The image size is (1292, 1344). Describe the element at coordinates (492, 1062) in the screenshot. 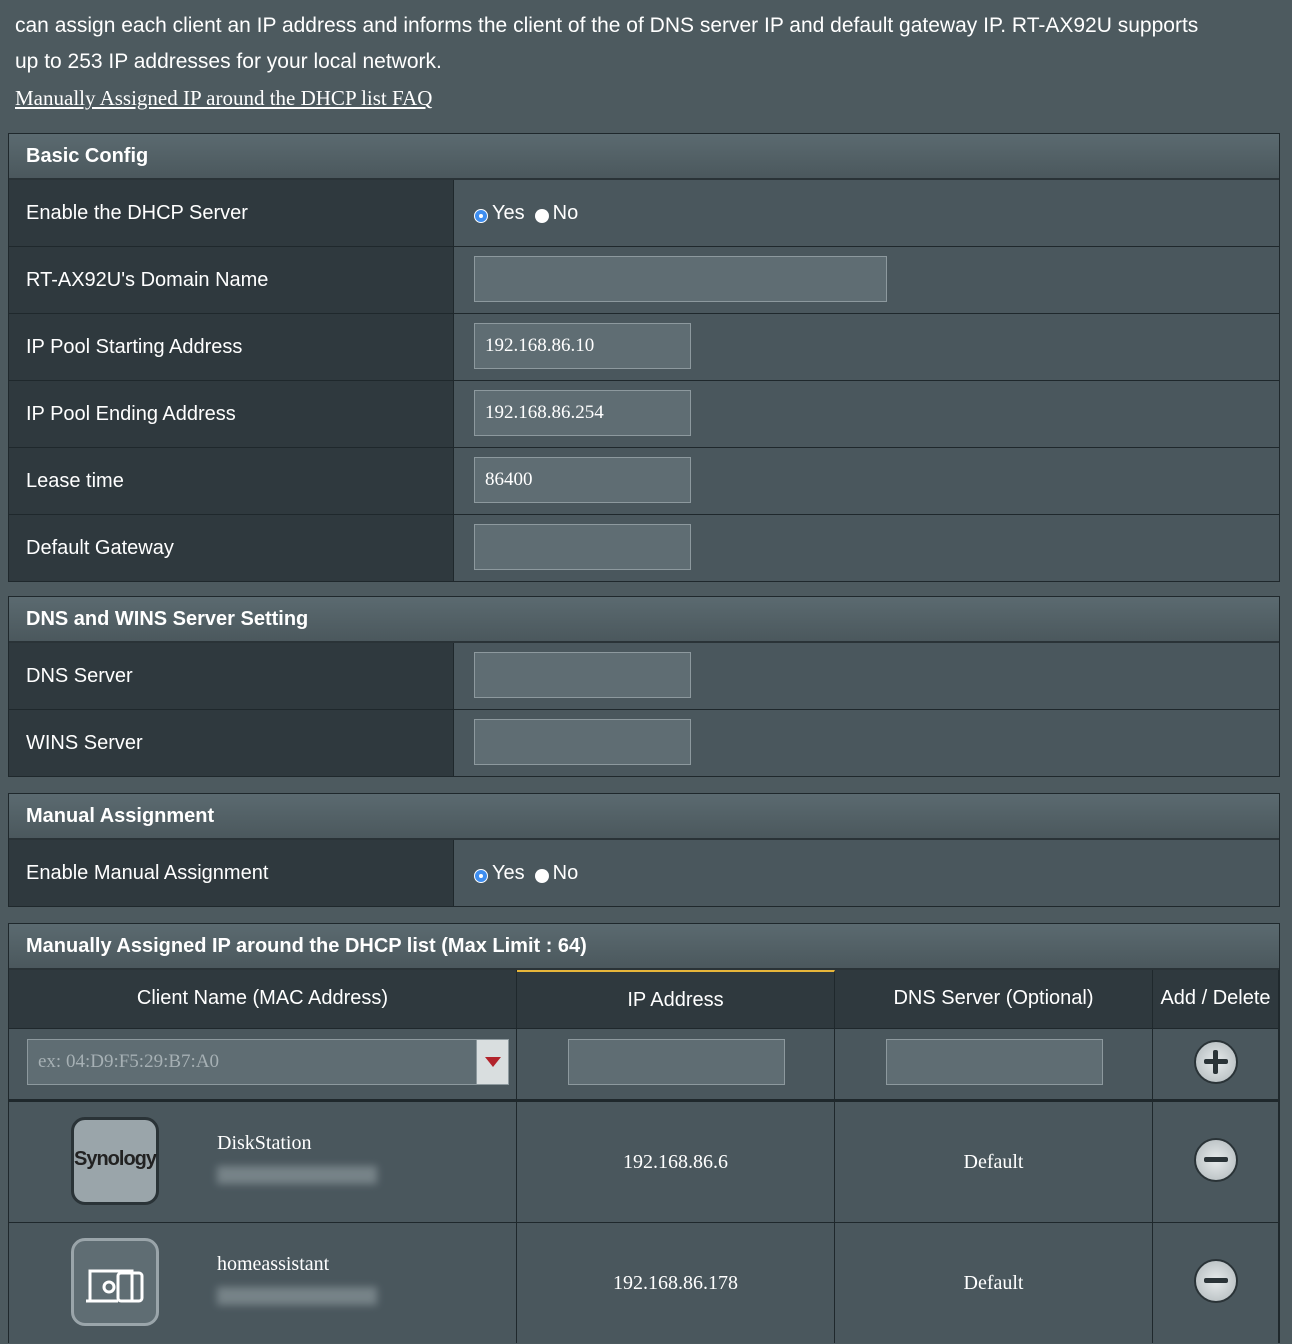

I see `client-dropdown-icon` at that location.